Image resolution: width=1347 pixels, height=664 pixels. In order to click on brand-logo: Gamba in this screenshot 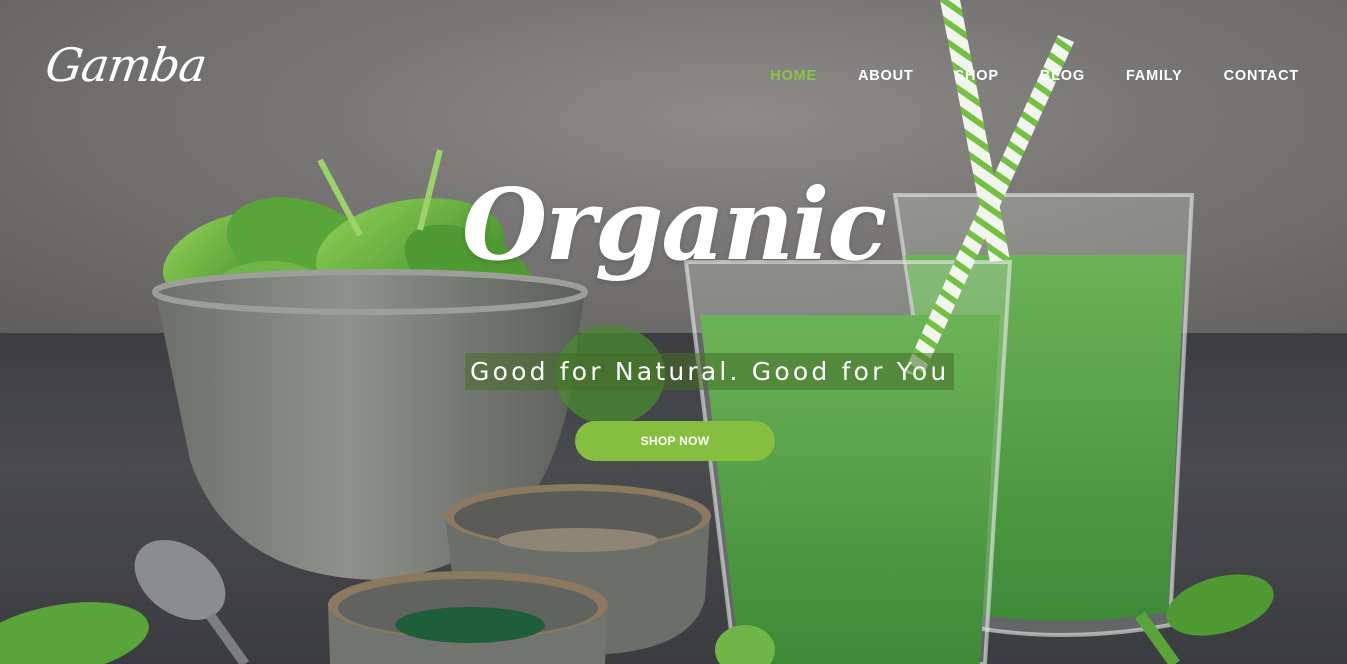, I will do `click(125, 65)`.